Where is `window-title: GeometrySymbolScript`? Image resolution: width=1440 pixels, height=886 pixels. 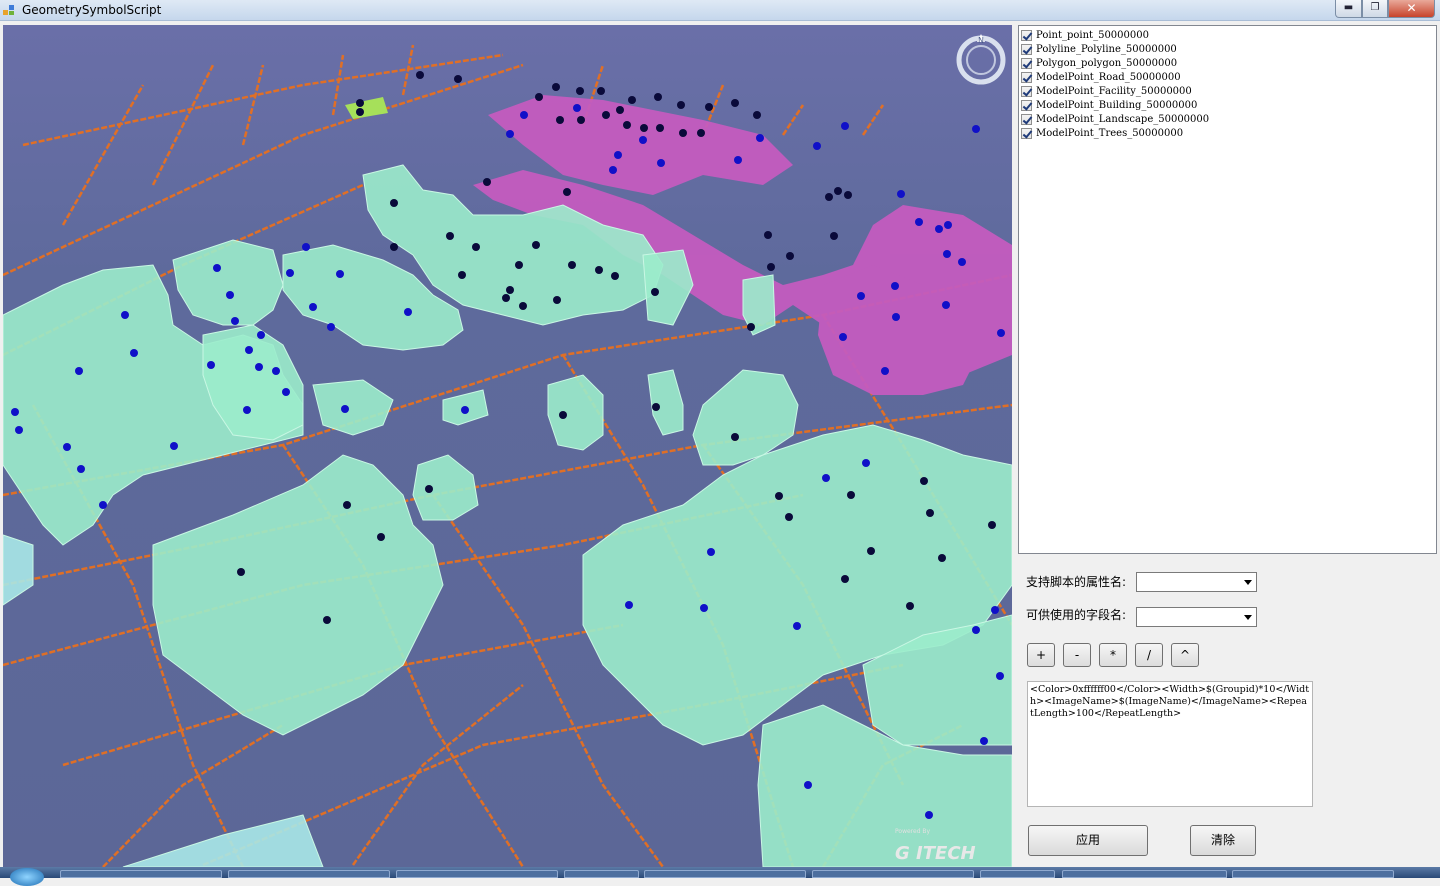
window-title: GeometrySymbolScript is located at coordinates (92, 10).